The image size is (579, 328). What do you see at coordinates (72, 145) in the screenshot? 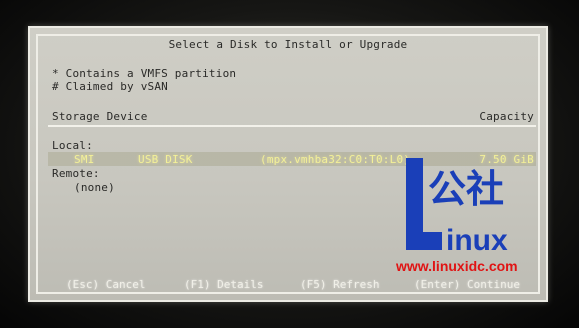
I see `local-group-label: Local:` at bounding box center [72, 145].